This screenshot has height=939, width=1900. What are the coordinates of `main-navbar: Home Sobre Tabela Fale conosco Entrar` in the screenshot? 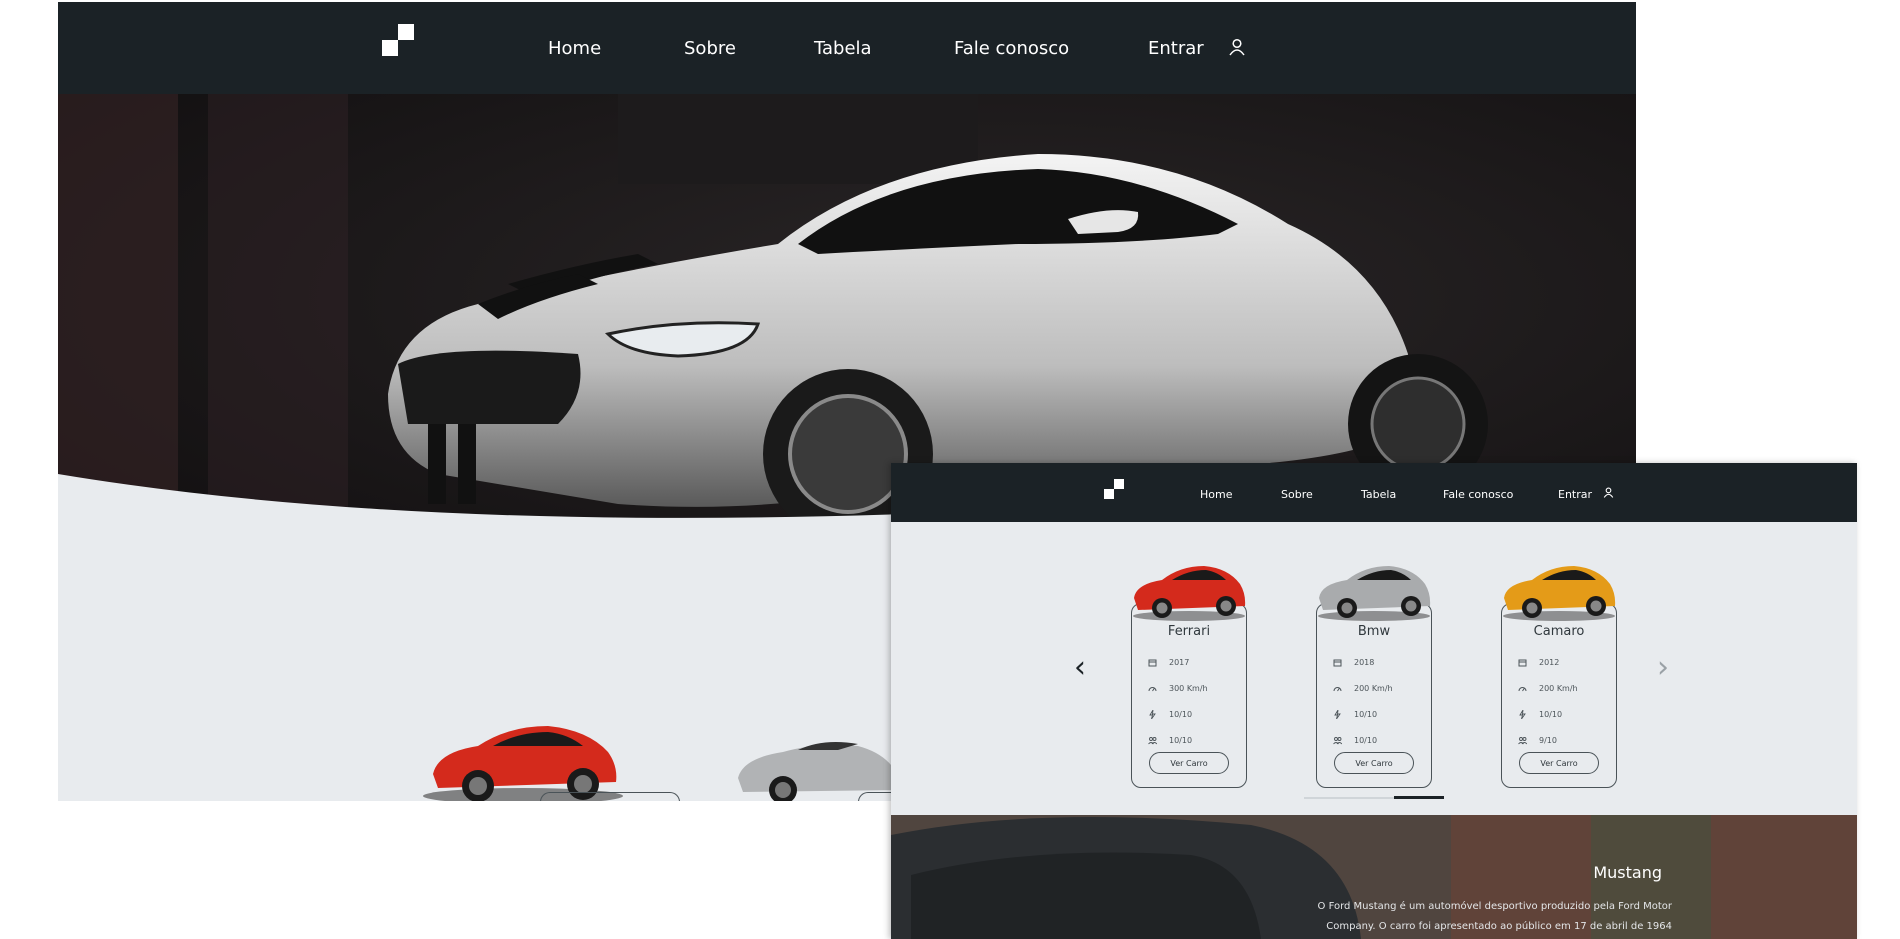 It's located at (847, 48).